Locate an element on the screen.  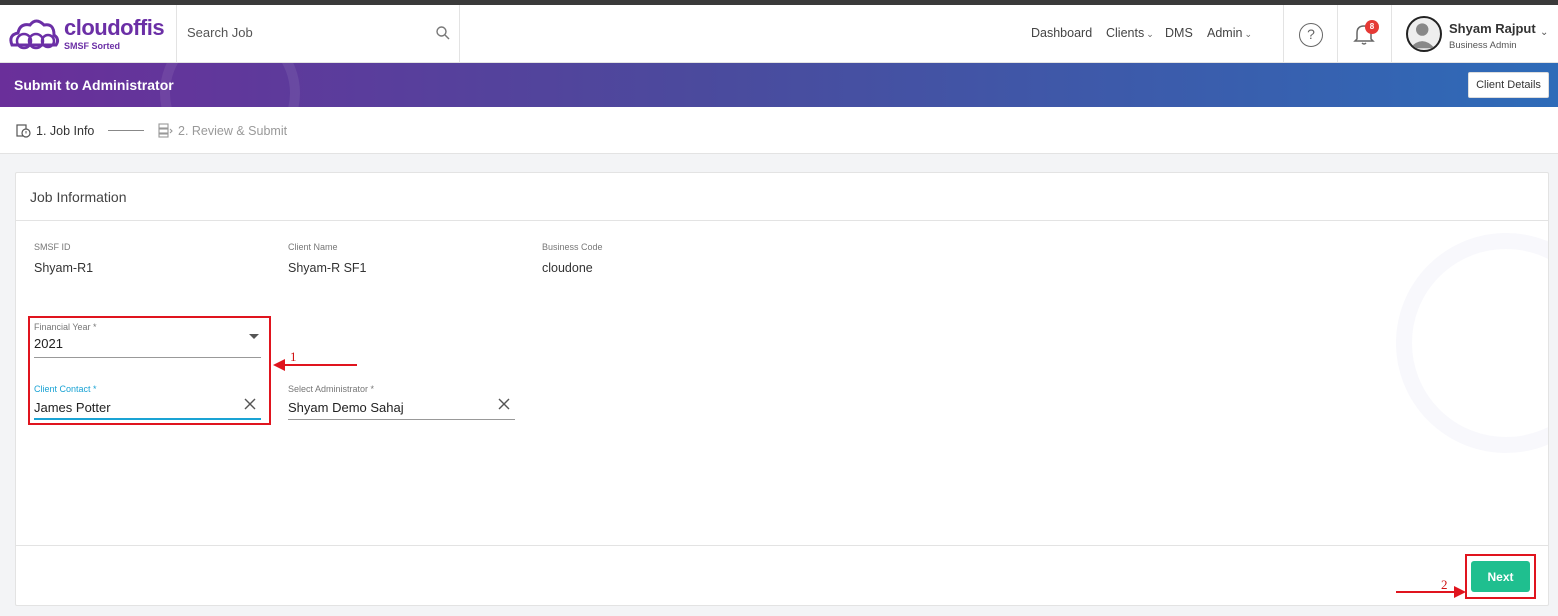
avatar is located at coordinates (1424, 34).